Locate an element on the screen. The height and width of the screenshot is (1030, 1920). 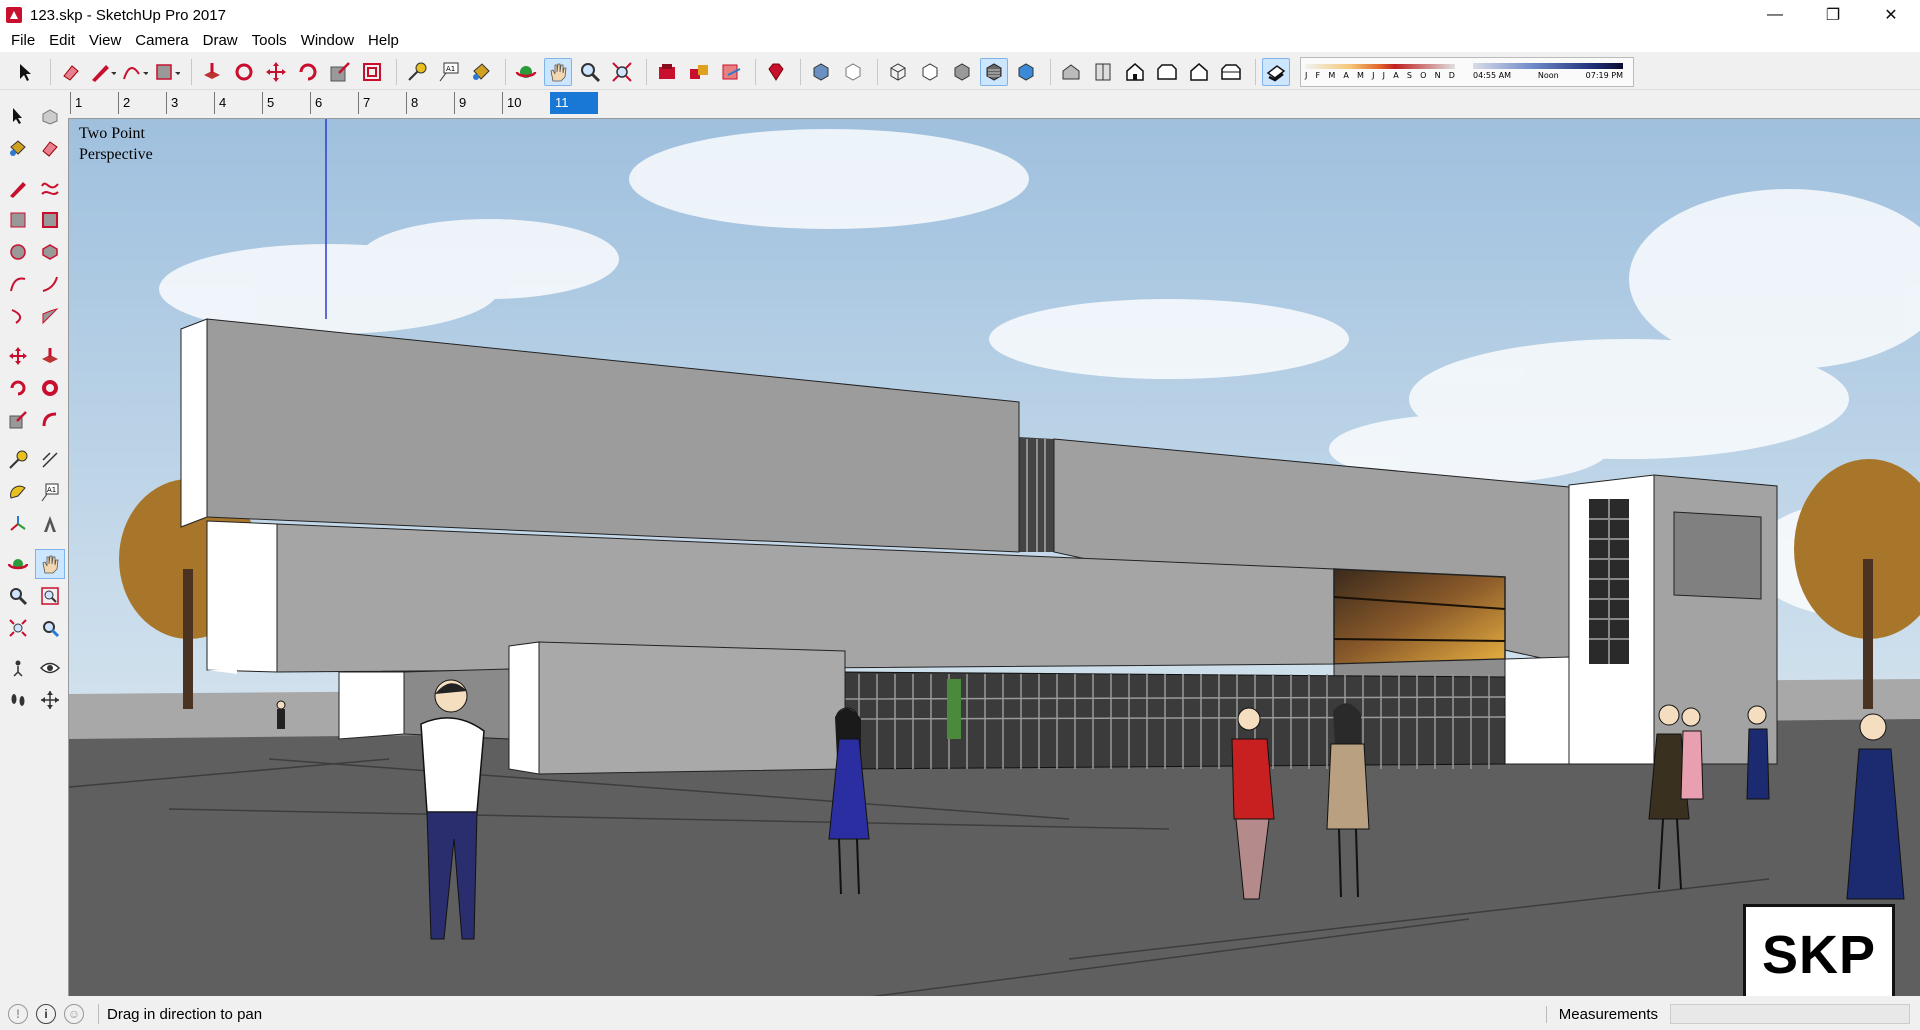
protractor-tool is located at coordinates (18, 492).